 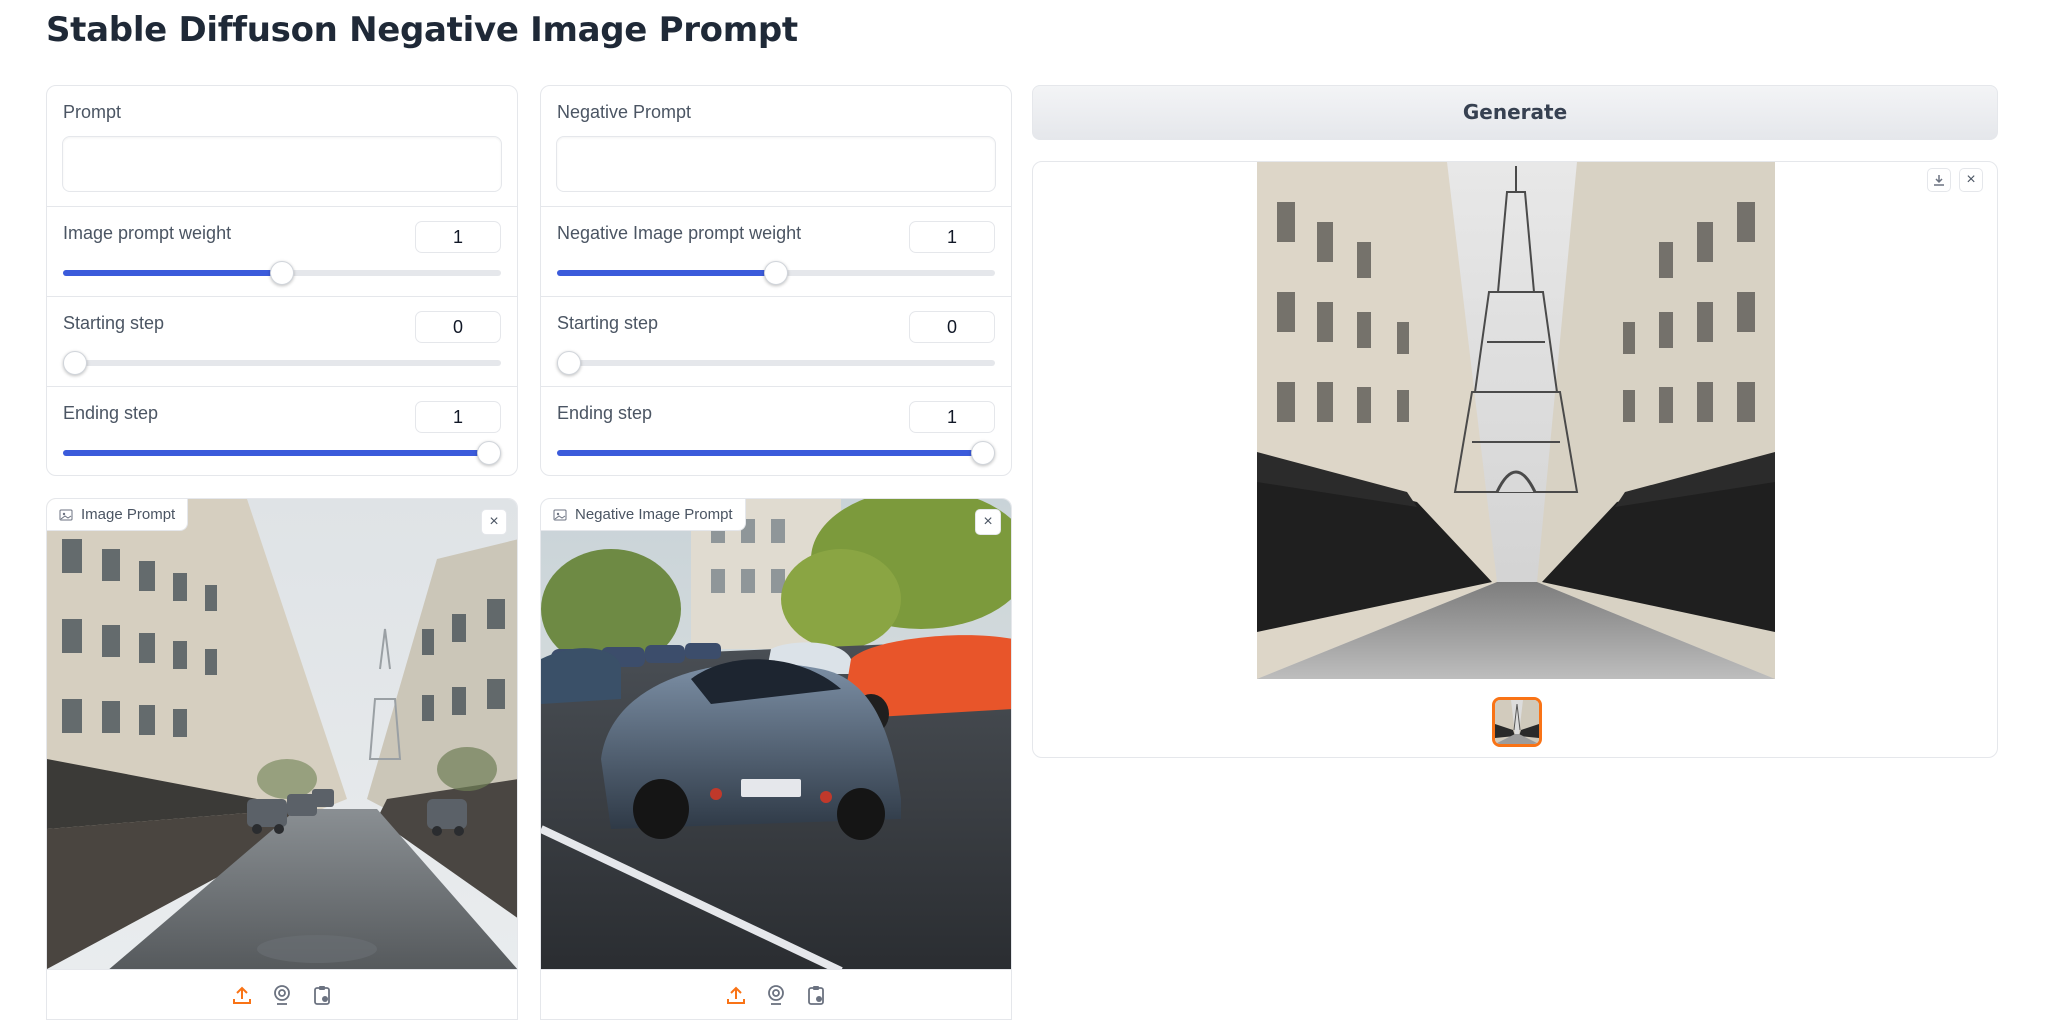 What do you see at coordinates (282, 164) in the screenshot?
I see `prompt-input` at bounding box center [282, 164].